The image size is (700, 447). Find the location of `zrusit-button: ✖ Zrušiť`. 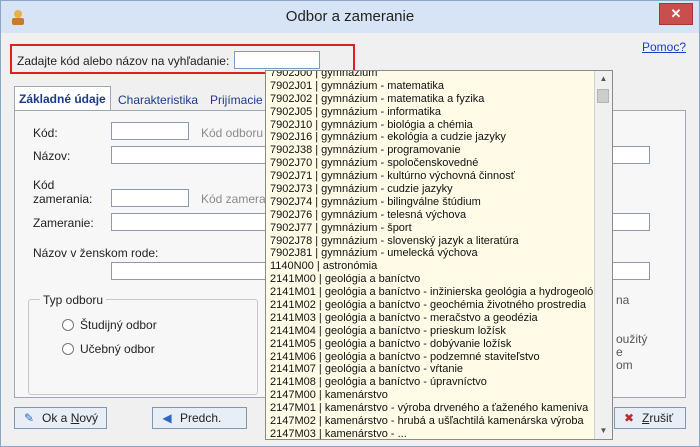

zrusit-button: ✖ Zrušiť is located at coordinates (650, 418).